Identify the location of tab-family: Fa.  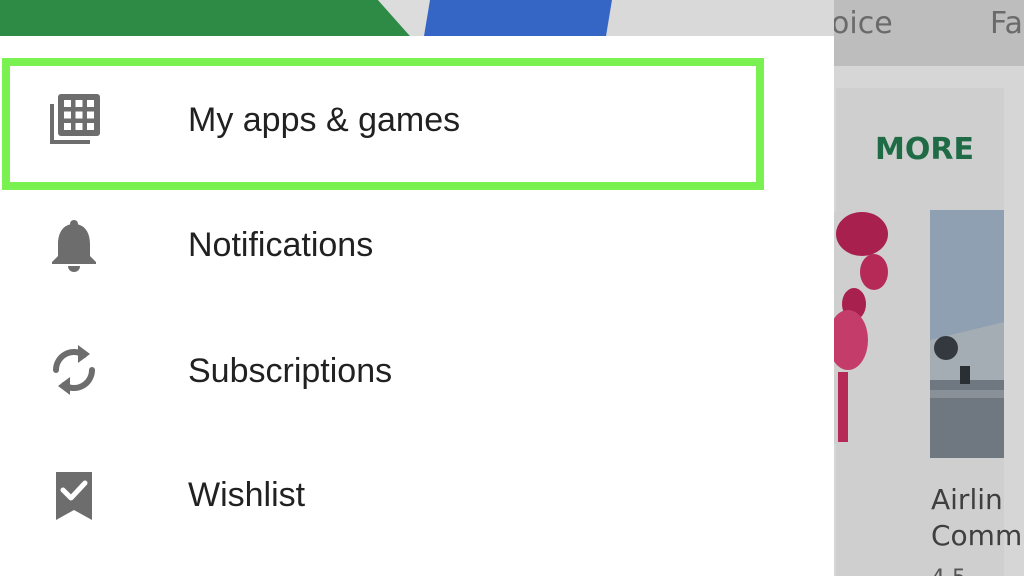
(1006, 23).